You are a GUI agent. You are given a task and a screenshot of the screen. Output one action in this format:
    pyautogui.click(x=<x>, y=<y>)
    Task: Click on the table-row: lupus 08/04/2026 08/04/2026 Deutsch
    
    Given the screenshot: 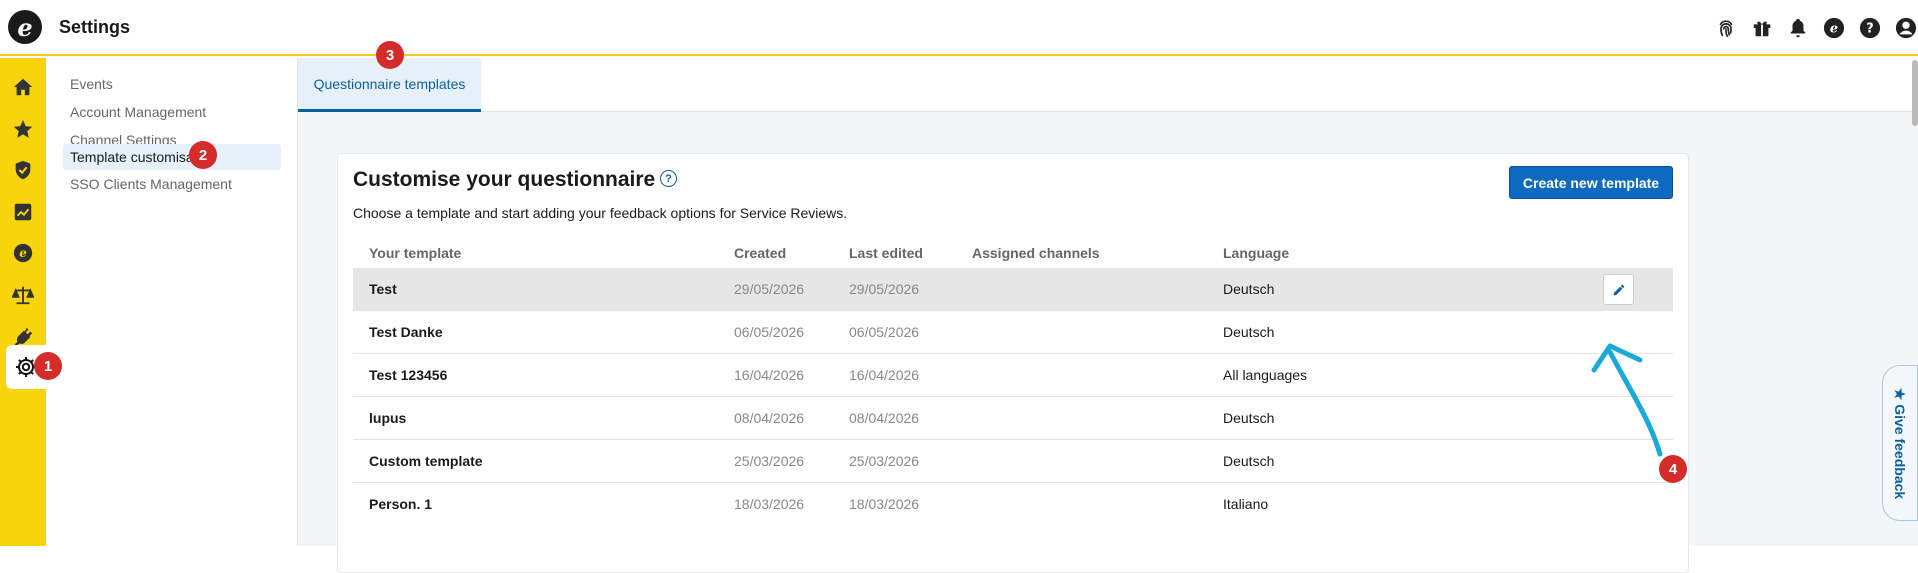 What is the action you would take?
    pyautogui.click(x=1013, y=418)
    